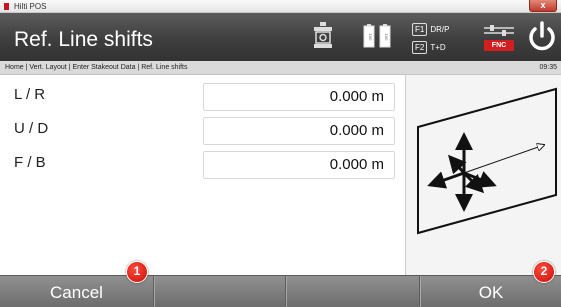 The height and width of the screenshot is (307, 561). I want to click on instrument-icon, so click(323, 38).